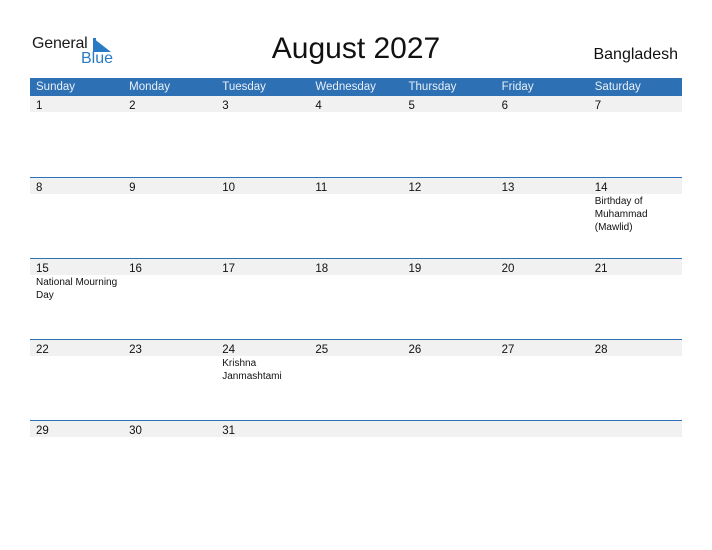  Describe the element at coordinates (169, 104) in the screenshot. I see `day-cell: 2` at that location.